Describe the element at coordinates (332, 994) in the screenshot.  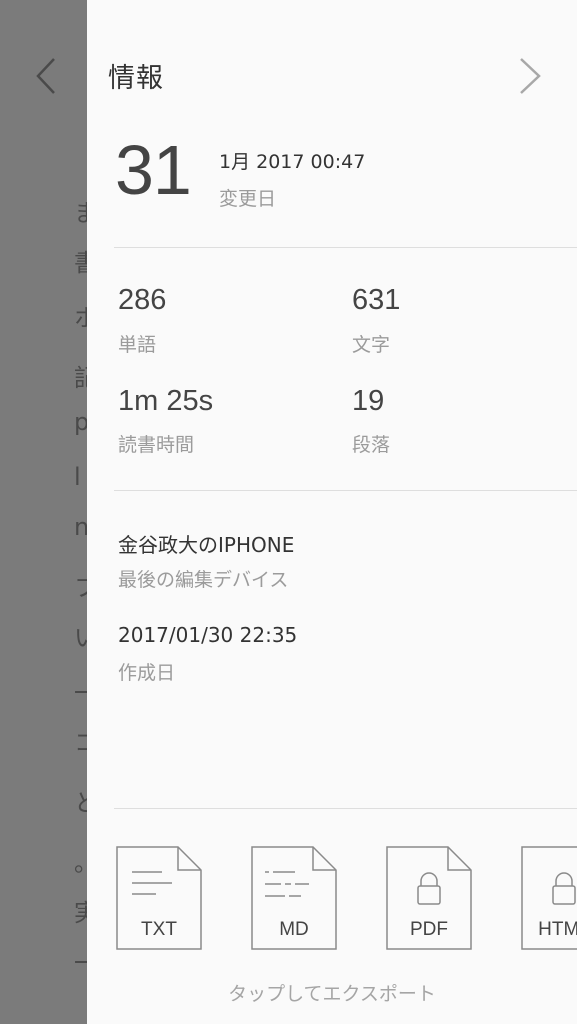
I see `export-hint: タップしてエクスポート` at that location.